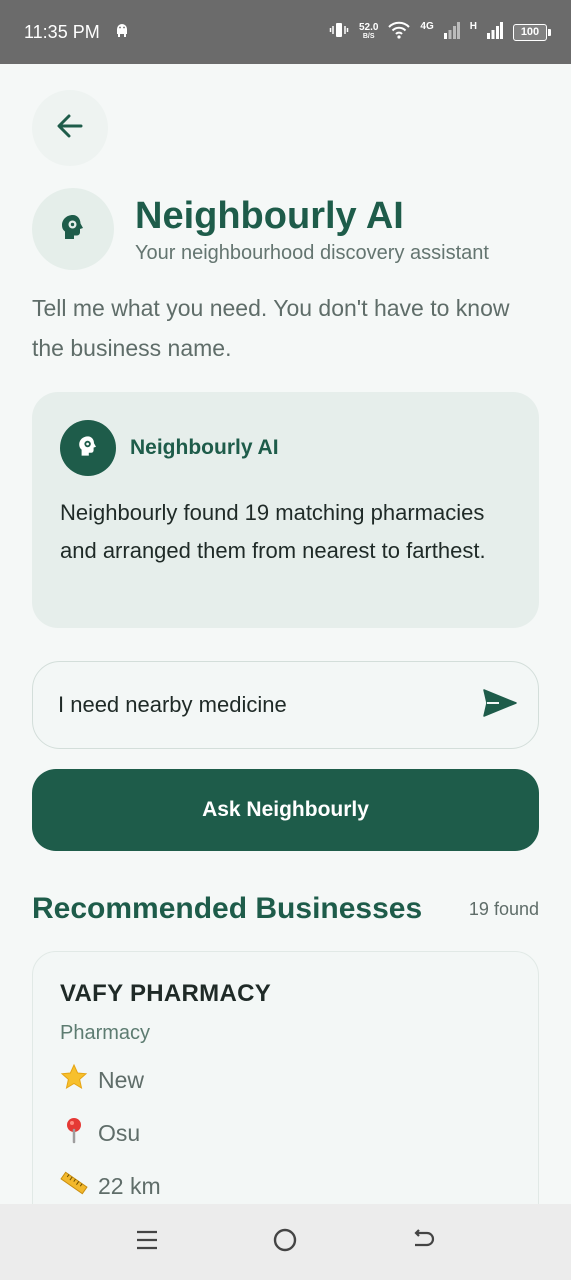 The height and width of the screenshot is (1280, 571). Describe the element at coordinates (105, 1033) in the screenshot. I see `business-category: Pharmacy` at that location.